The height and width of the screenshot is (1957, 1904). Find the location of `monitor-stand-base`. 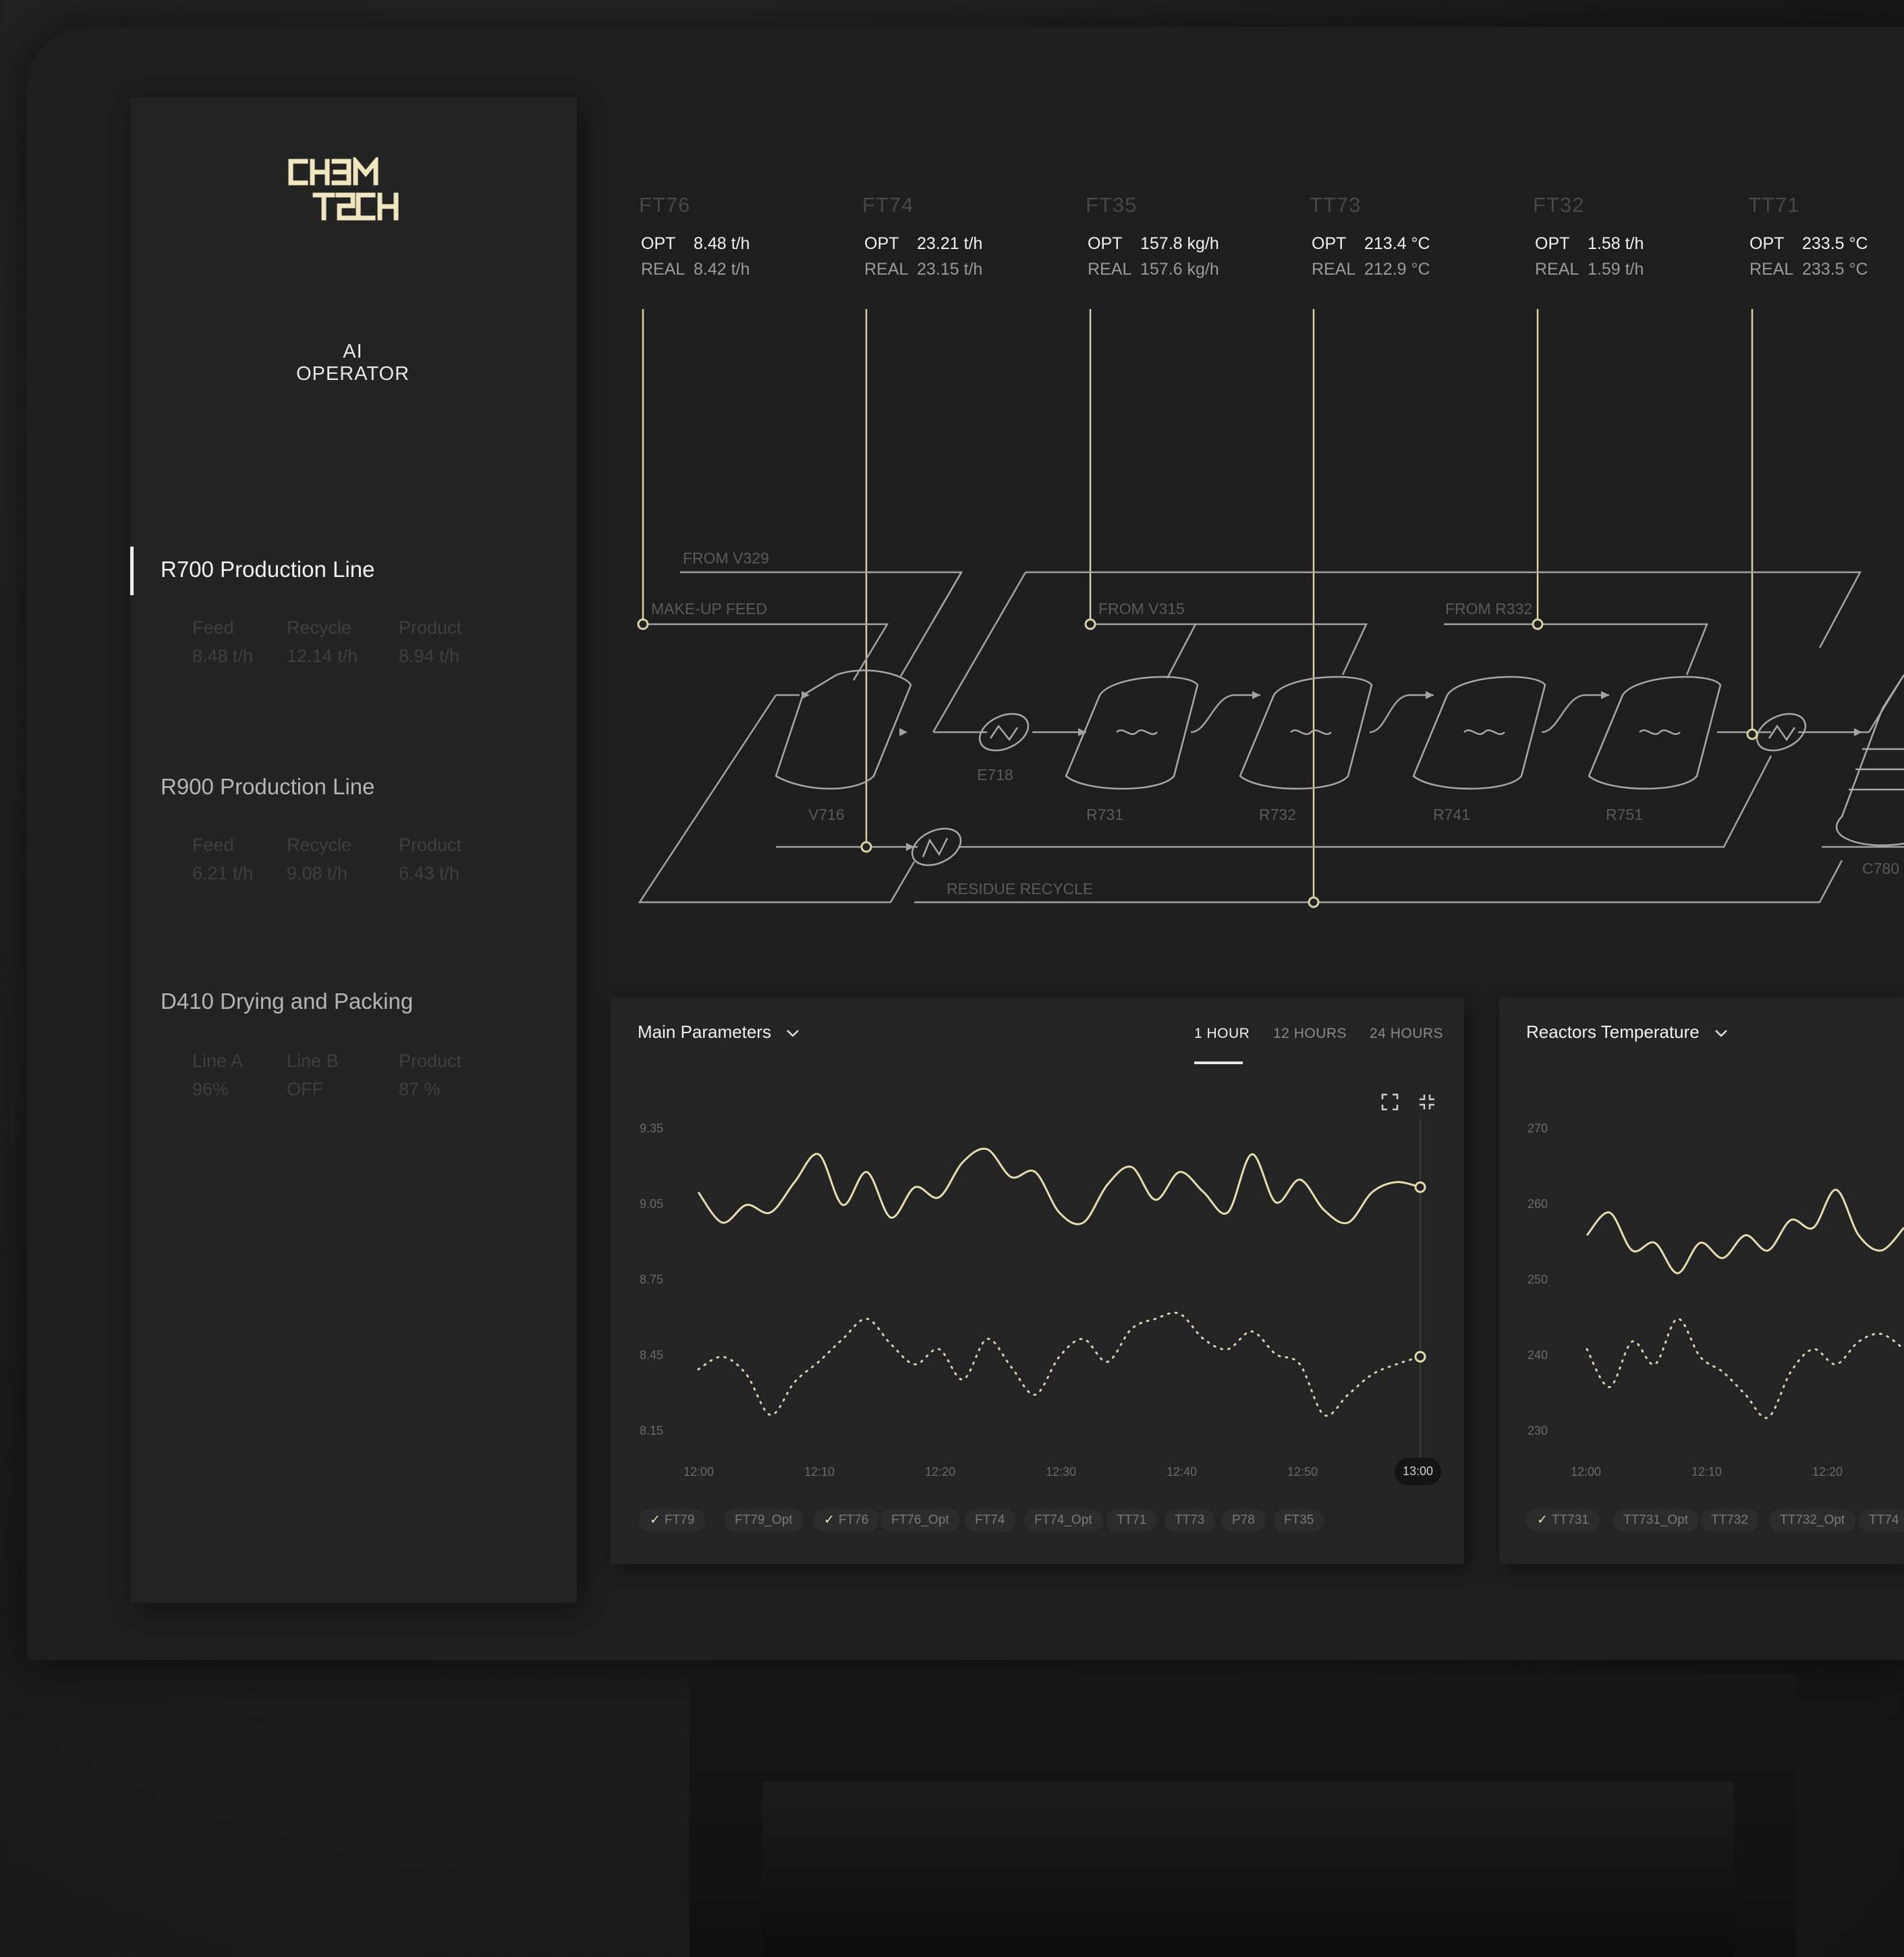

monitor-stand-base is located at coordinates (1248, 1870).